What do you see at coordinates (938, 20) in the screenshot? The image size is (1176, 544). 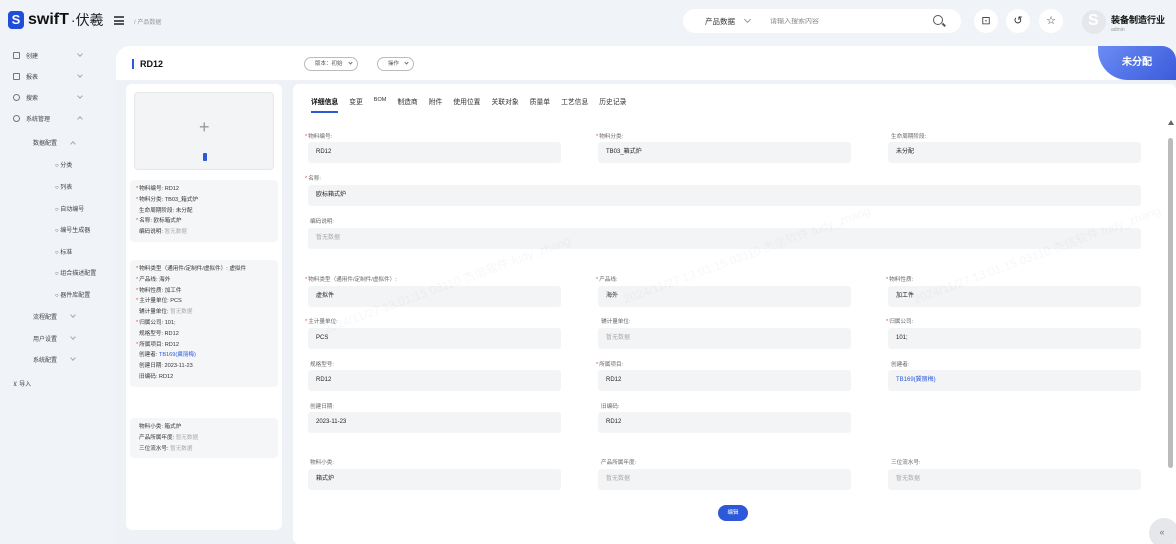 I see `search-icon` at bounding box center [938, 20].